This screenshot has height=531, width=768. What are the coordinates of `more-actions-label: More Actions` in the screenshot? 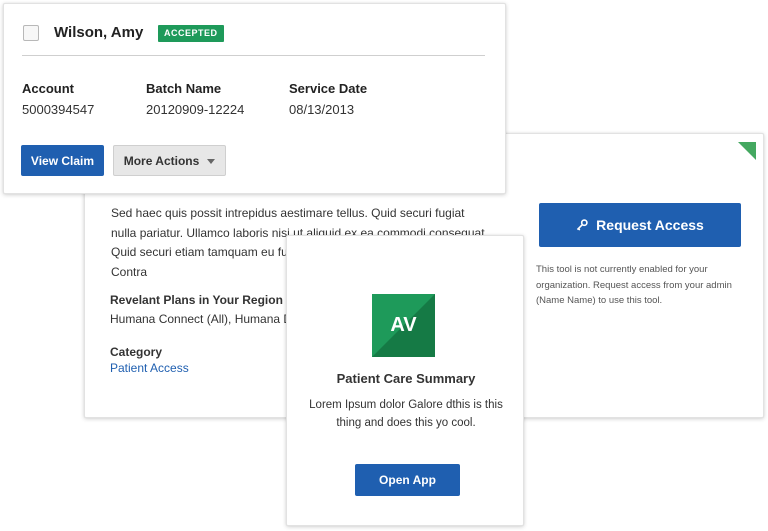 It's located at (161, 160).